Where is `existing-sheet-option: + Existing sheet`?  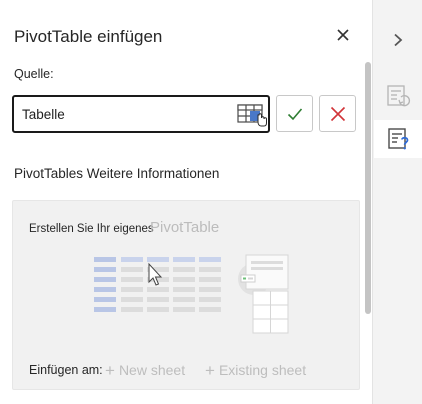
existing-sheet-option: + Existing sheet is located at coordinates (255, 370).